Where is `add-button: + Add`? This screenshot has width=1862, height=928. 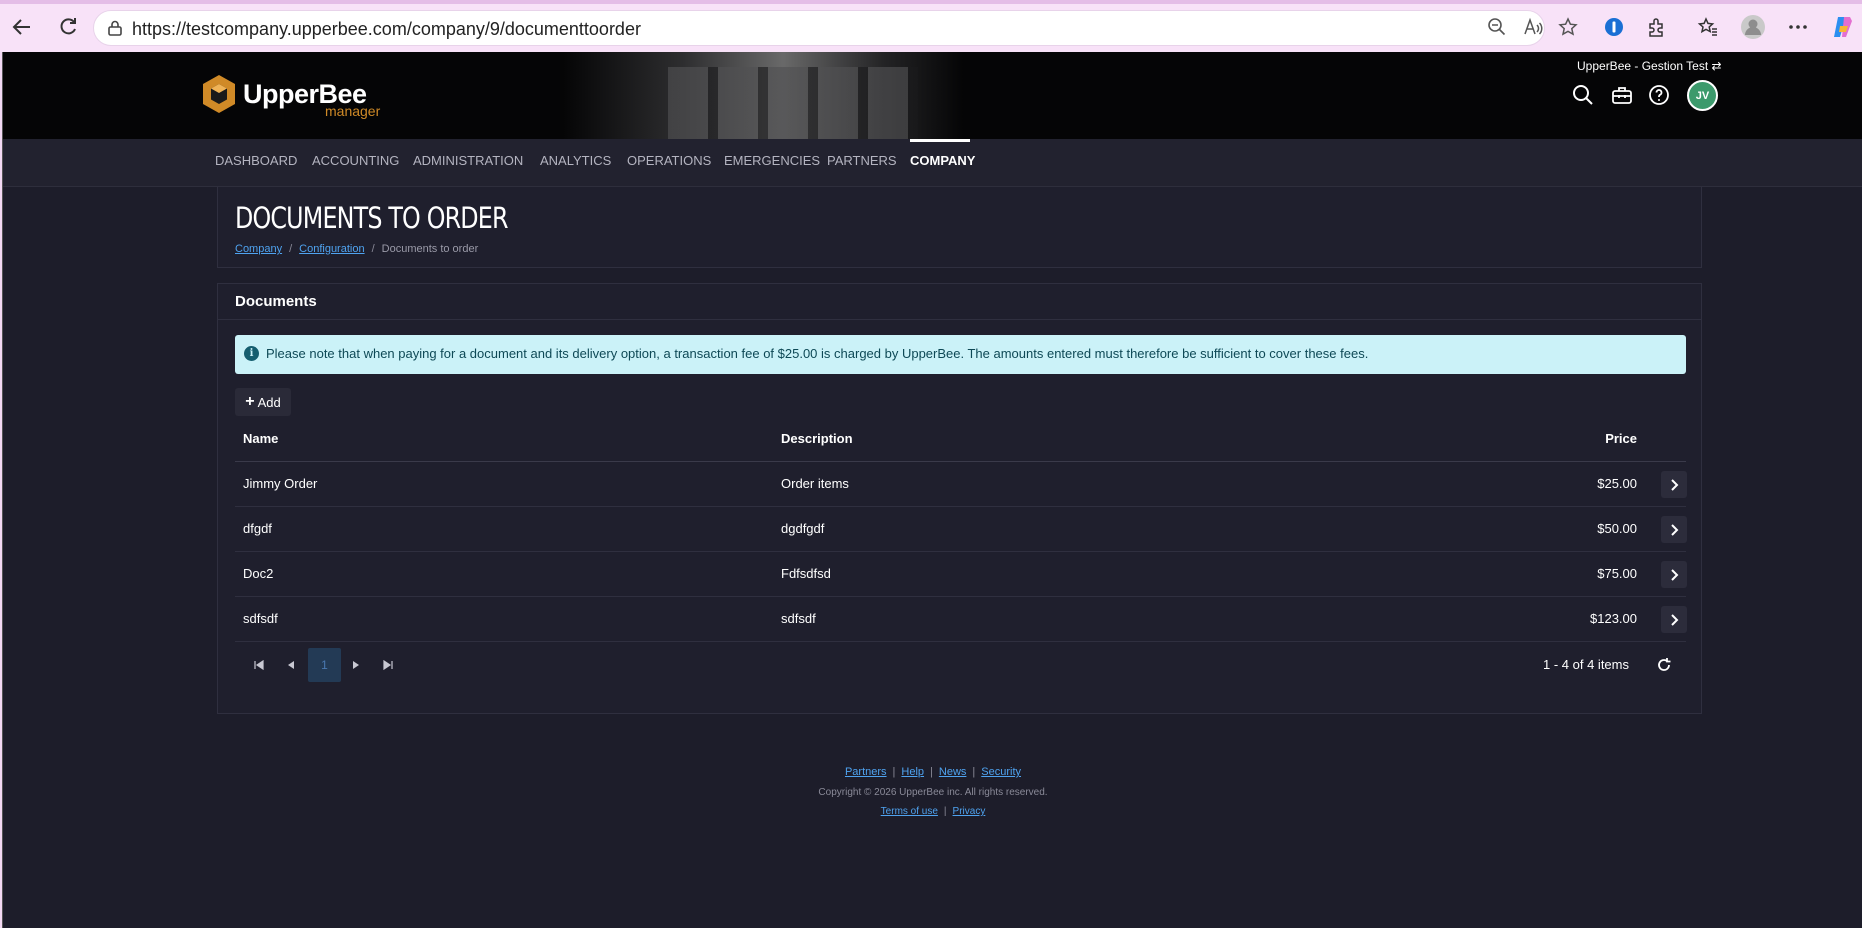 add-button: + Add is located at coordinates (263, 402).